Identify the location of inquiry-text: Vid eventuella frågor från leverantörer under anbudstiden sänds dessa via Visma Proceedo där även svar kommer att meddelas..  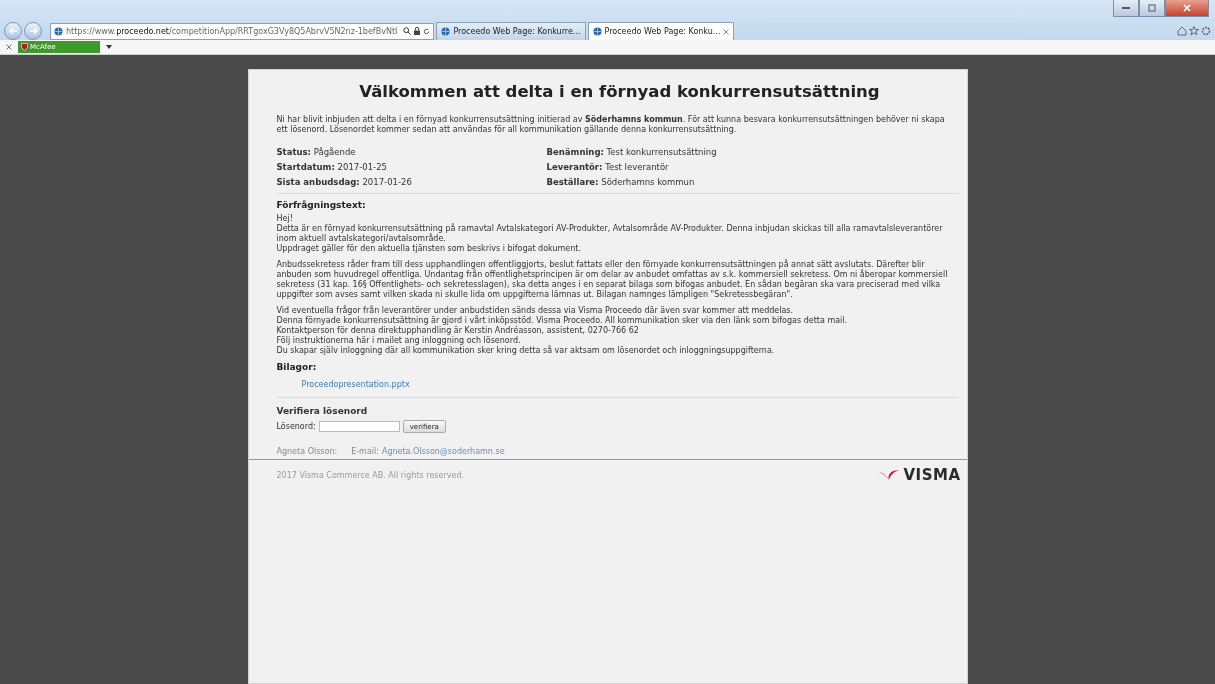
(535, 310).